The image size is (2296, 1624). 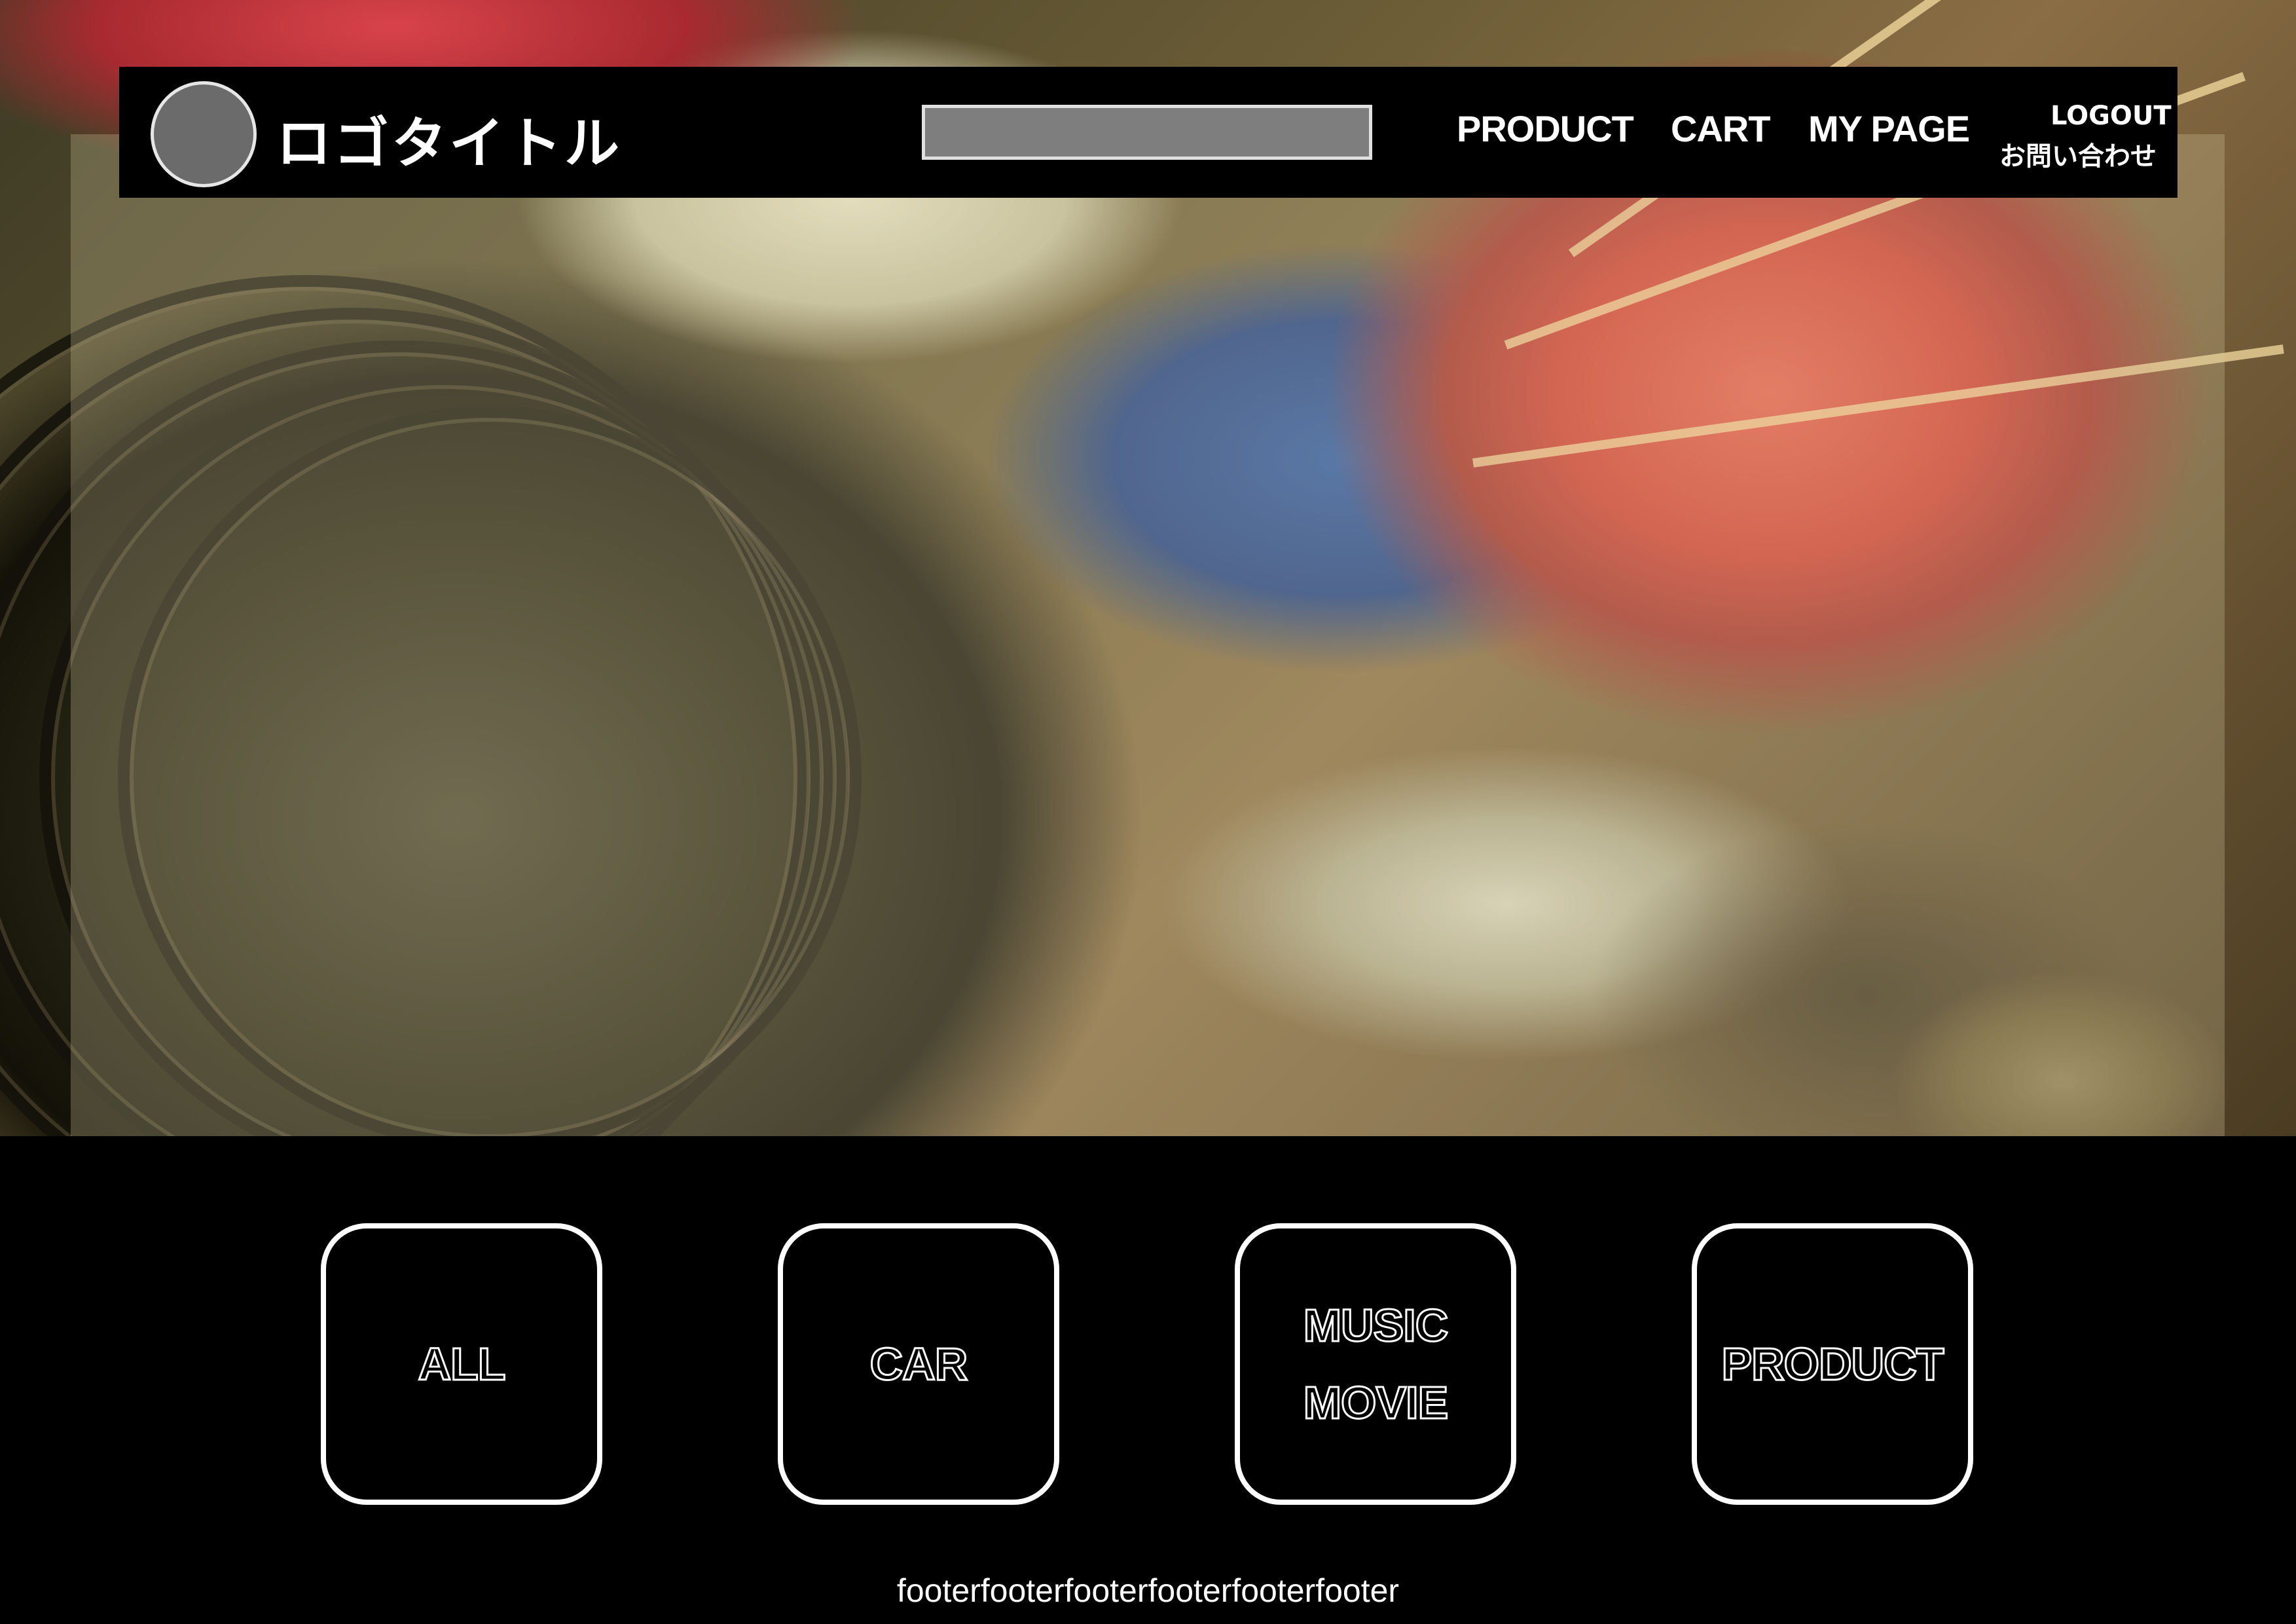 I want to click on category-car-label: CAR, so click(x=919, y=1364).